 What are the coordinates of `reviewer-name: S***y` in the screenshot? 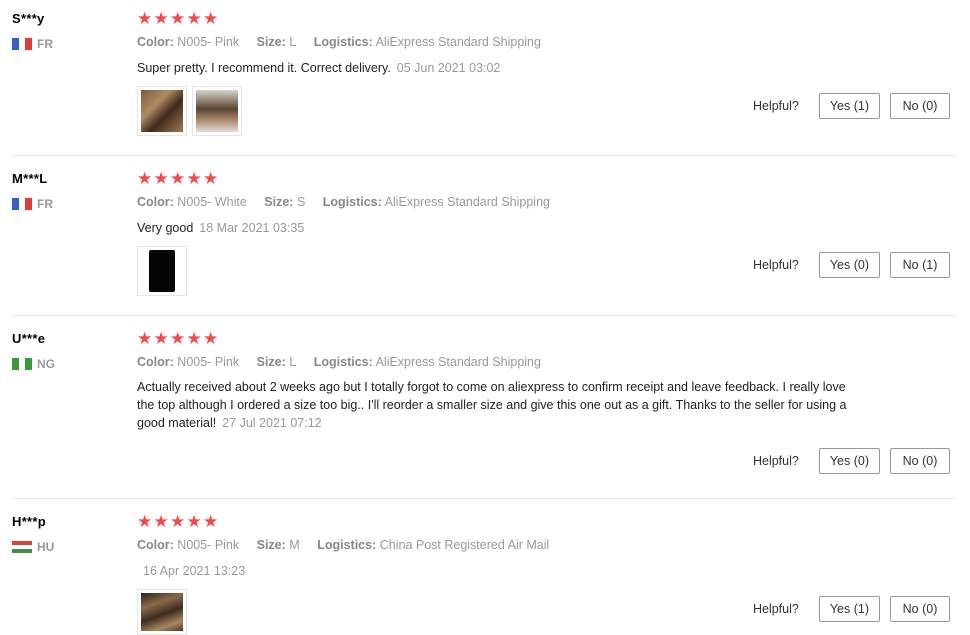 It's located at (28, 18).